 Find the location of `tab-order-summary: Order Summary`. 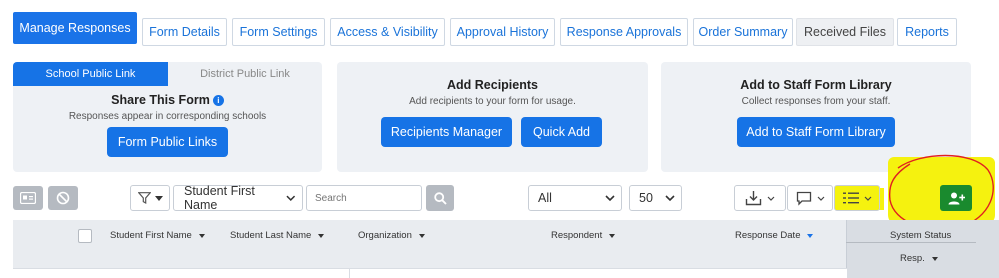

tab-order-summary: Order Summary is located at coordinates (743, 32).